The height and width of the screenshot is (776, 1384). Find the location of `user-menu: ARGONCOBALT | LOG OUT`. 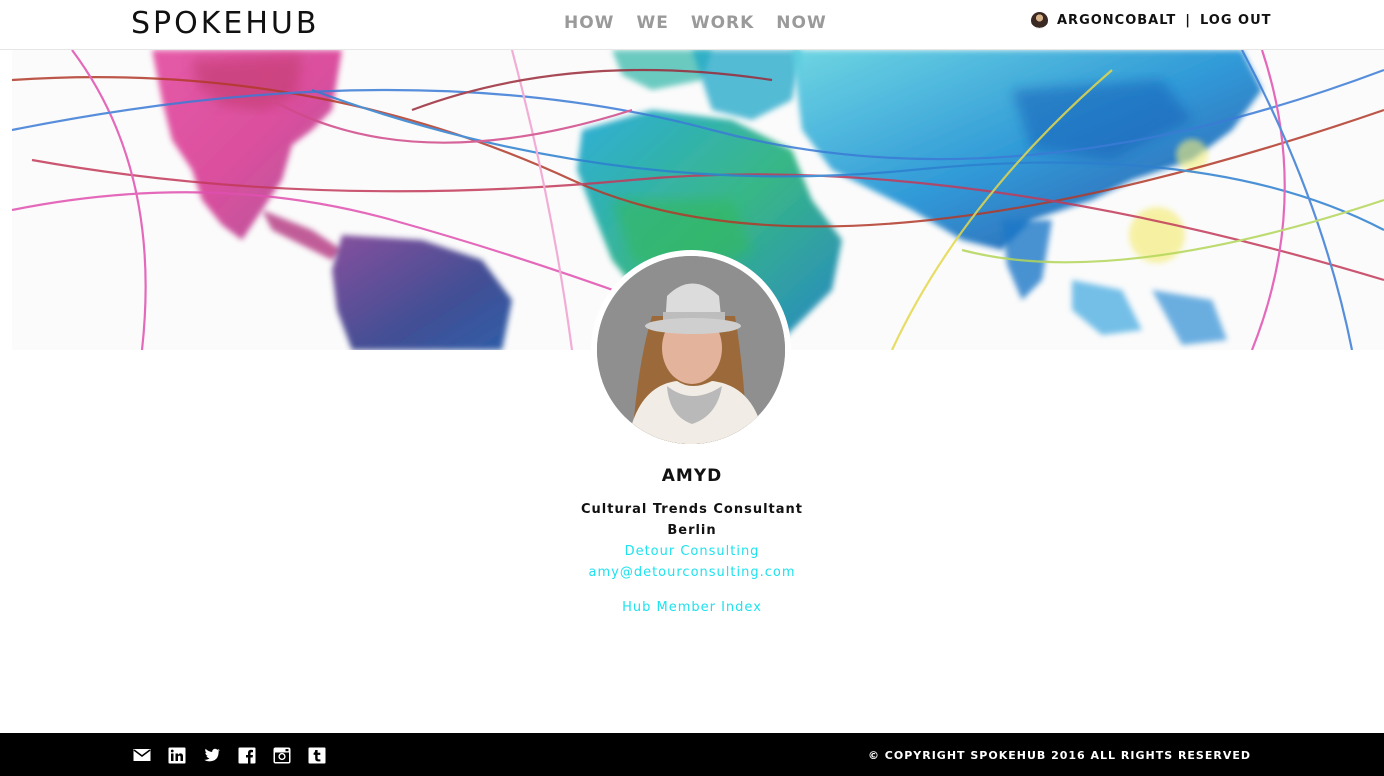

user-menu: ARGONCOBALT | LOG OUT is located at coordinates (1151, 20).